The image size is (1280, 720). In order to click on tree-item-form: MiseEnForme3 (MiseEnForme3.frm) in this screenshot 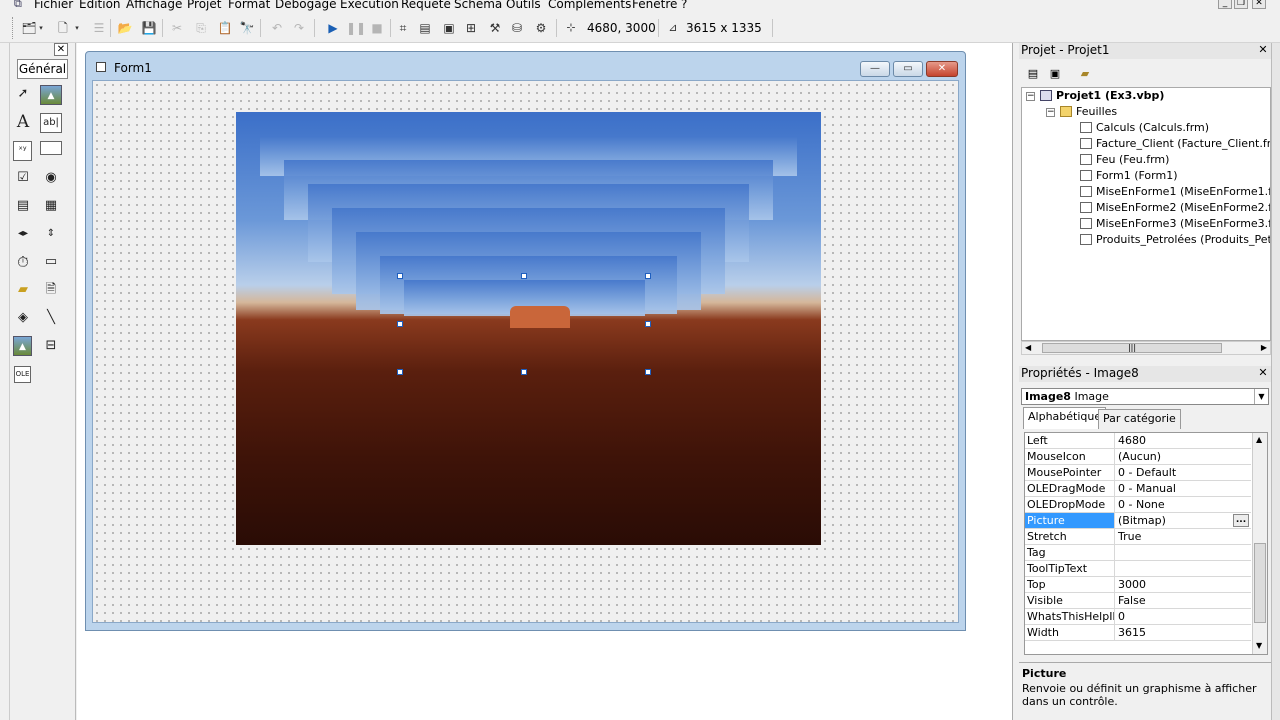, I will do `click(1175, 224)`.